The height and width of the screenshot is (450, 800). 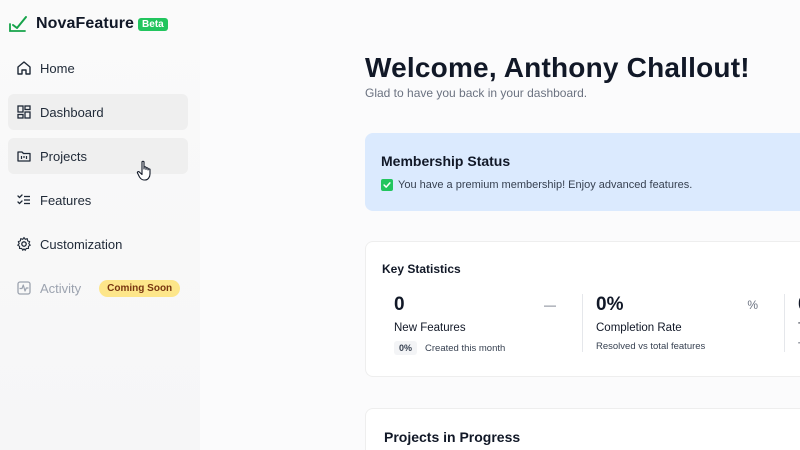 What do you see at coordinates (66, 200) in the screenshot?
I see `sidebar-item-label: Features` at bounding box center [66, 200].